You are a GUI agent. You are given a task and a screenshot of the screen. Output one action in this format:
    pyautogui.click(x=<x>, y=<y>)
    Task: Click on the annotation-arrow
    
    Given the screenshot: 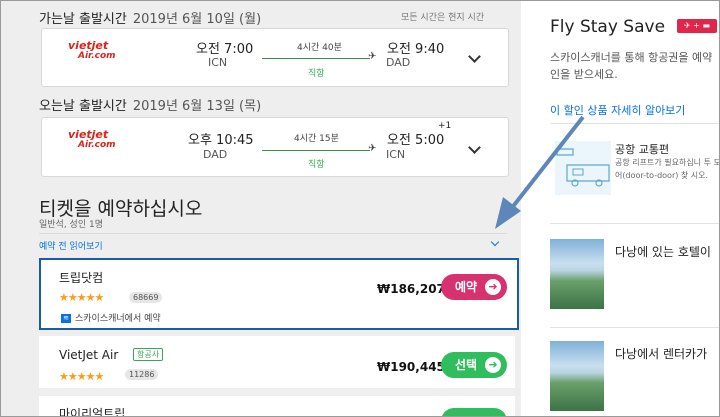 What is the action you would take?
    pyautogui.click(x=540, y=172)
    